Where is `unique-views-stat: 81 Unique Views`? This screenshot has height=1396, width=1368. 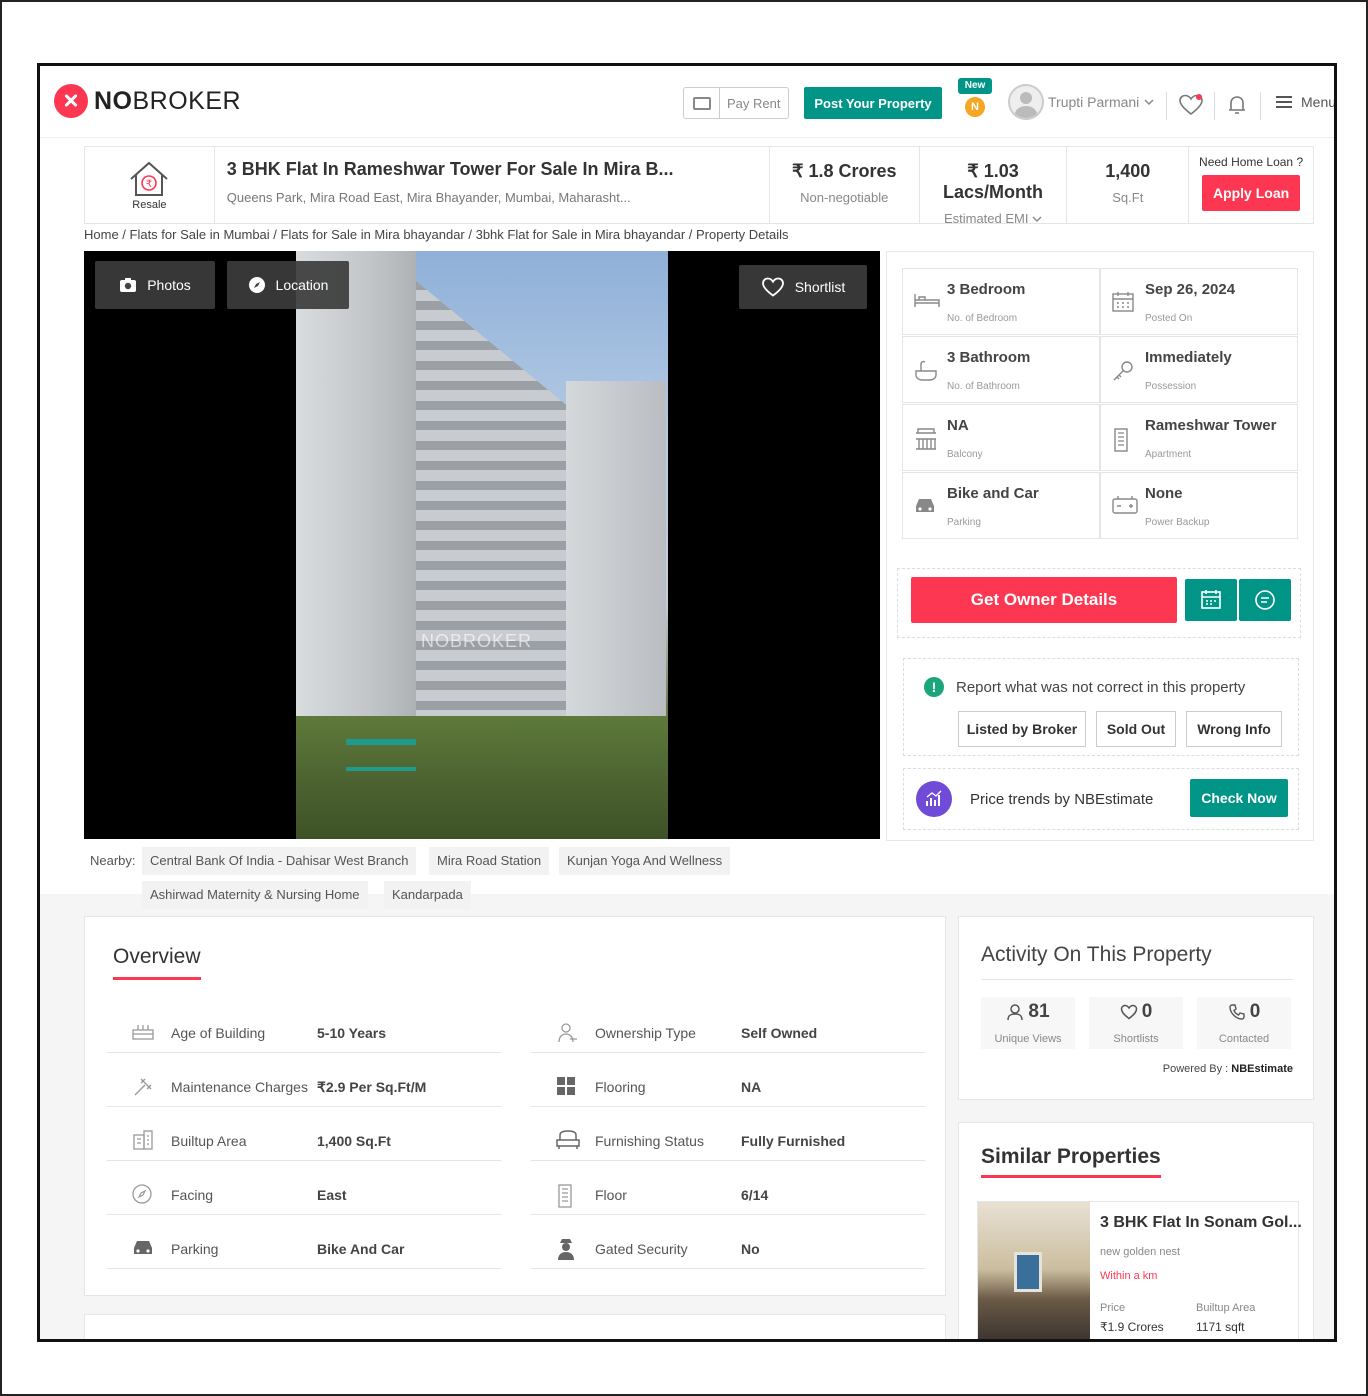
unique-views-stat: 81 Unique Views is located at coordinates (1028, 1023).